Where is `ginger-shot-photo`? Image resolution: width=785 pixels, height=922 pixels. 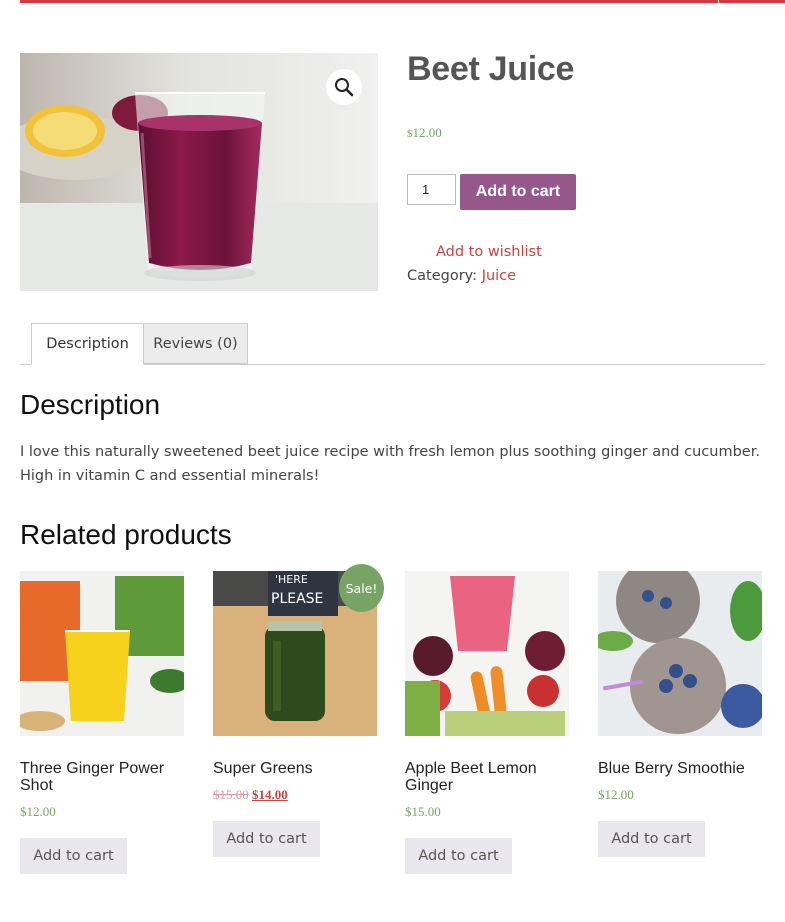 ginger-shot-photo is located at coordinates (102, 653).